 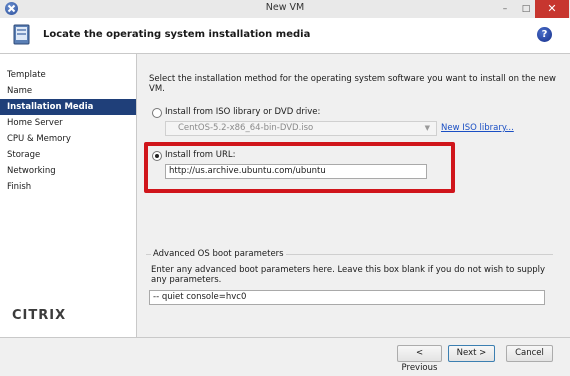 I want to click on maximize-button: □, so click(x=526, y=9).